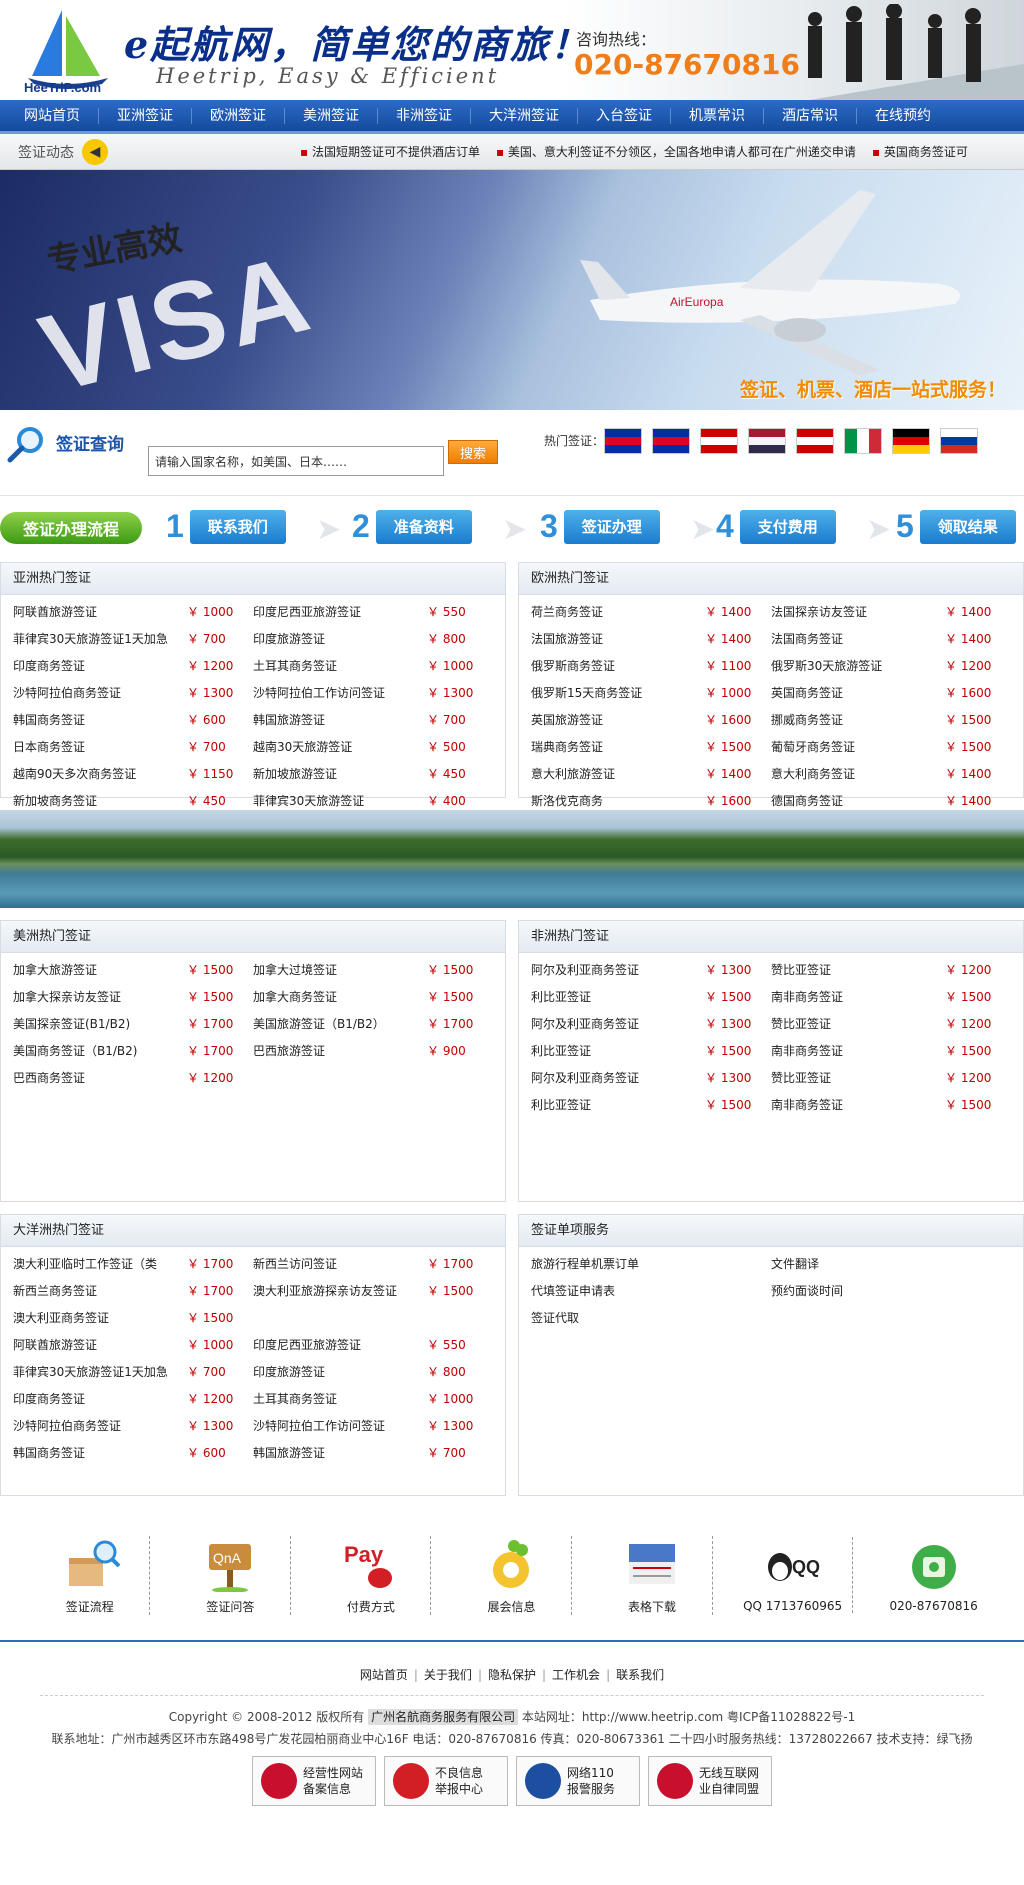 The image size is (1024, 1885). Describe the element at coordinates (90, 1372) in the screenshot. I see `visa-name: 菲律宾30天旅游签证1天加急` at that location.